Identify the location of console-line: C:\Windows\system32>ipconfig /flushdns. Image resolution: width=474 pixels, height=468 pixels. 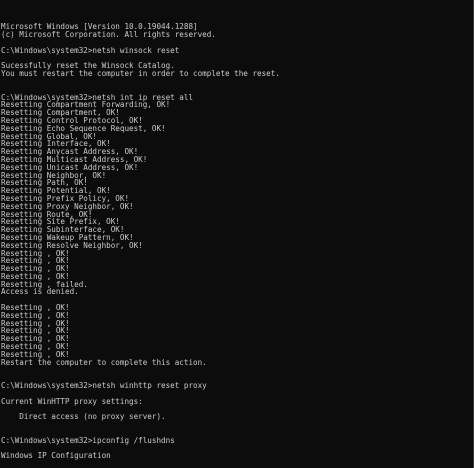
(88, 440).